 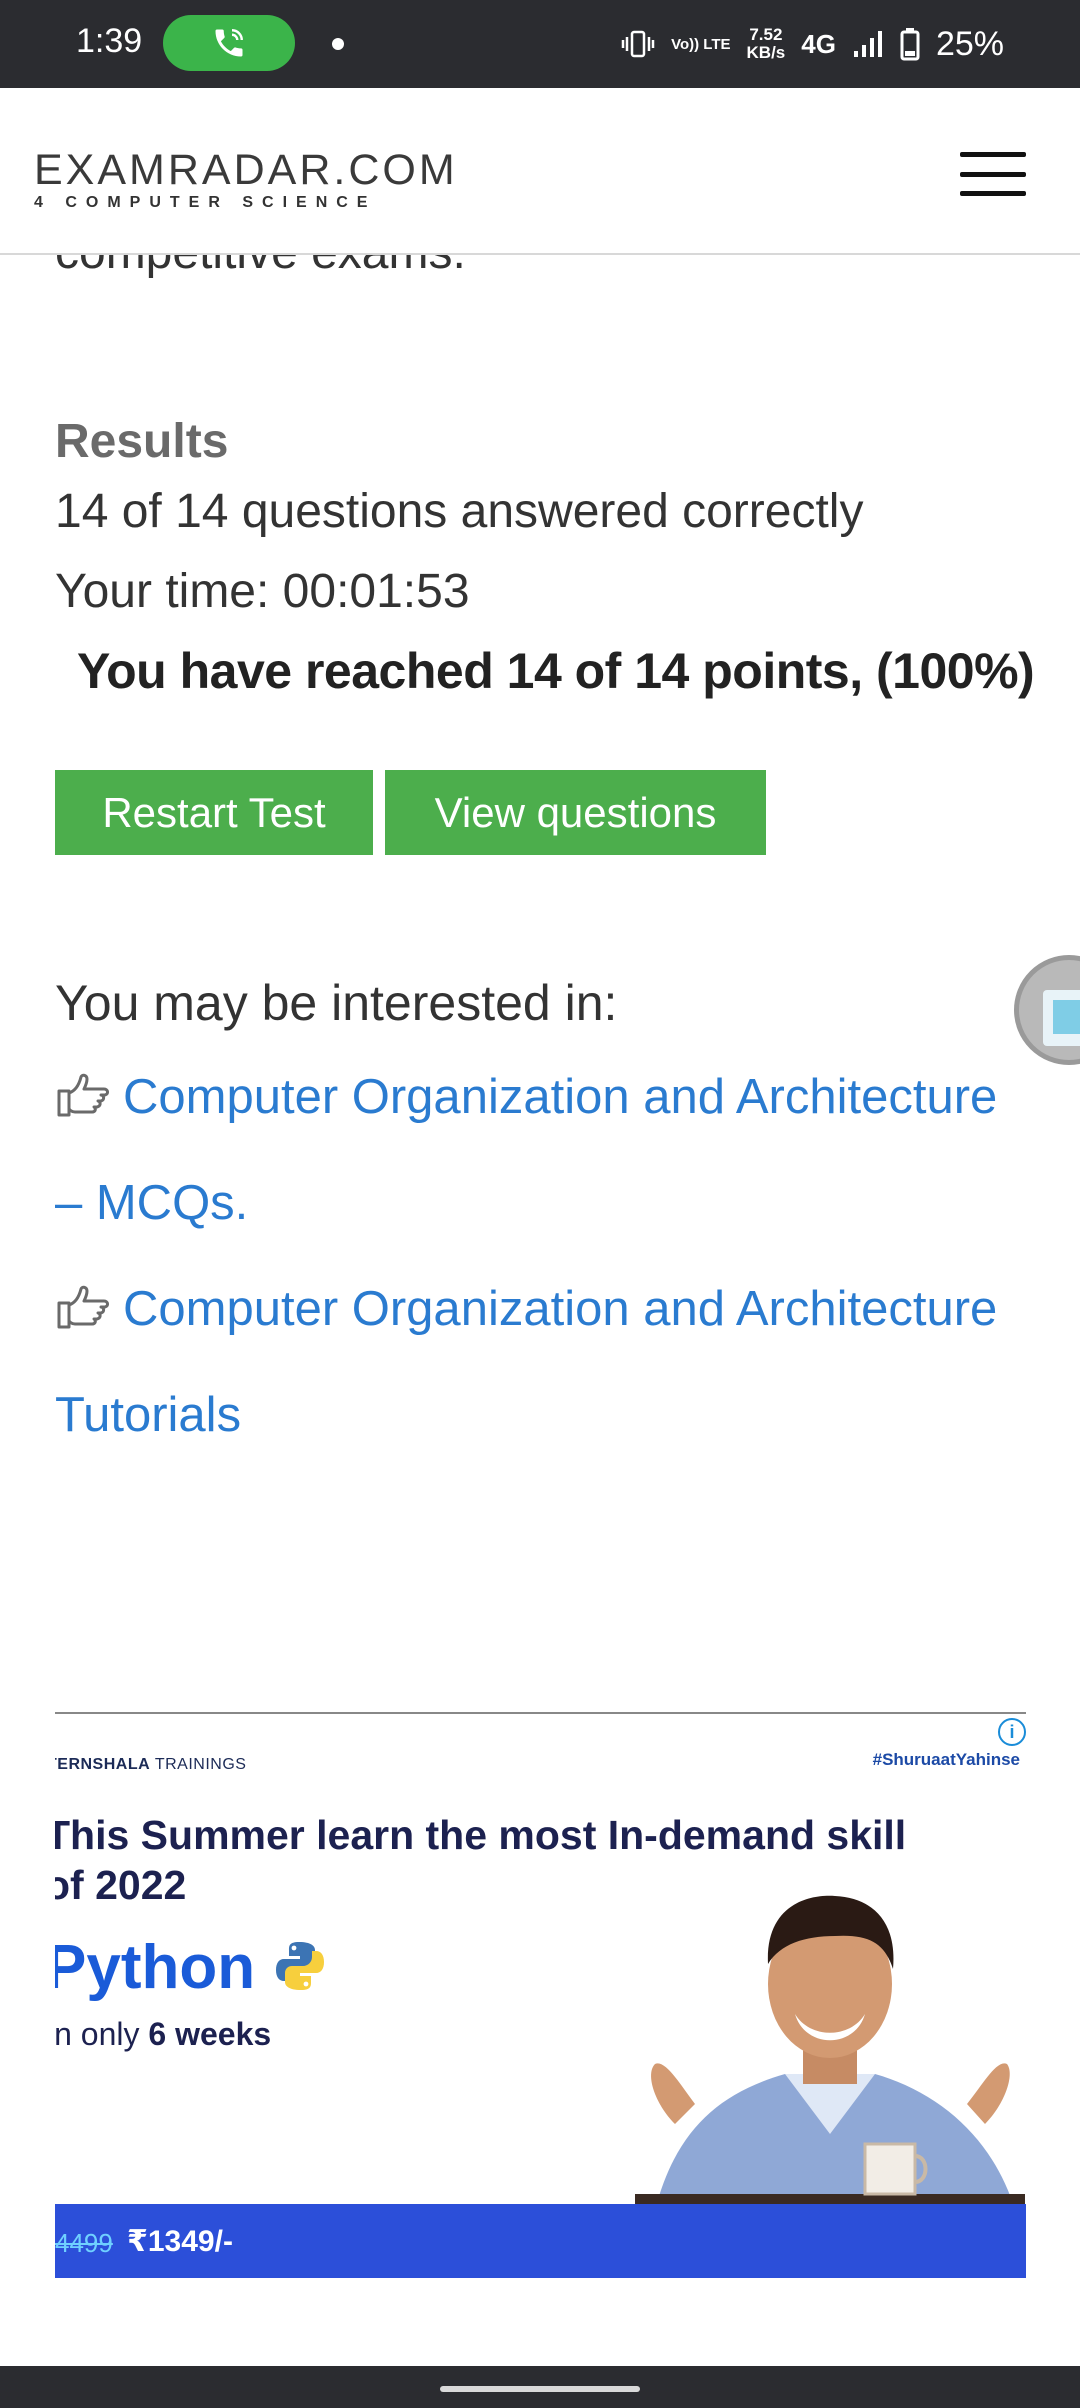 What do you see at coordinates (540, 44) in the screenshot?
I see `status-bar: 1:39 Vo)) LTE 7.52 KB/s 4G 25%` at bounding box center [540, 44].